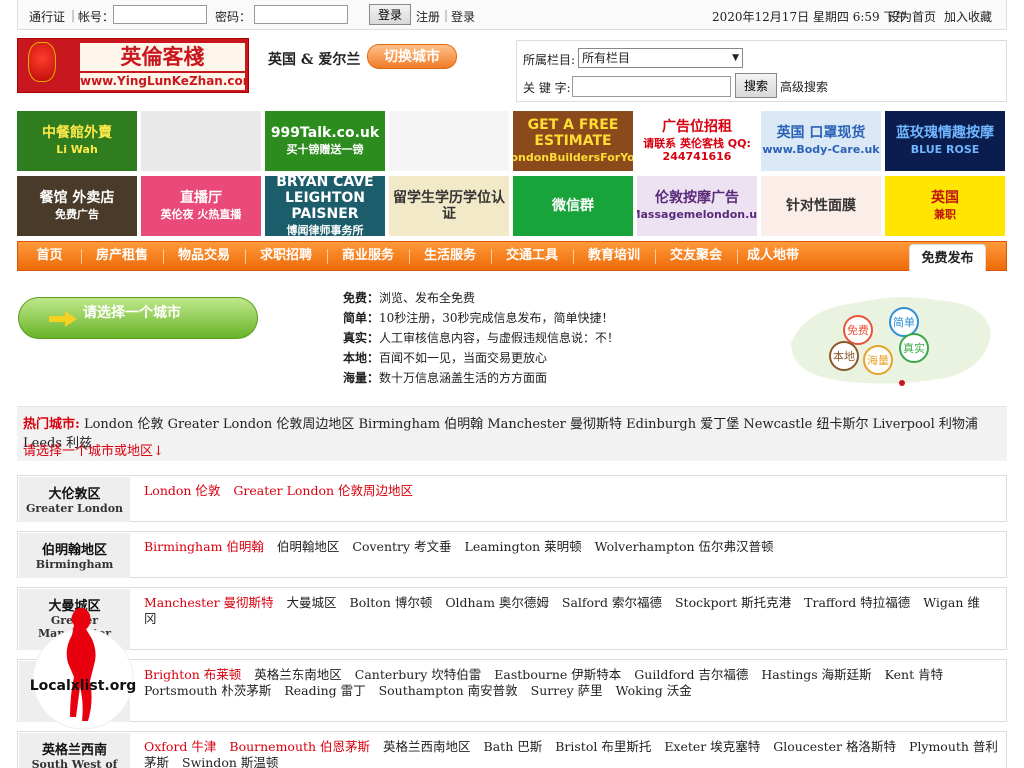 The width and height of the screenshot is (1024, 768). Describe the element at coordinates (207, 690) in the screenshot. I see `city-link: Portsmouth 朴茨茅斯` at that location.